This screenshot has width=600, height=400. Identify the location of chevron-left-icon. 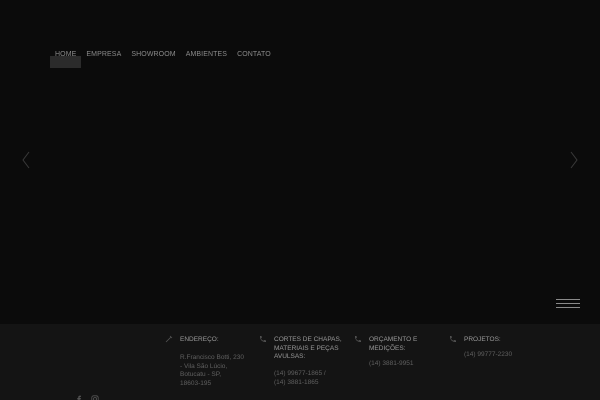
(26, 162).